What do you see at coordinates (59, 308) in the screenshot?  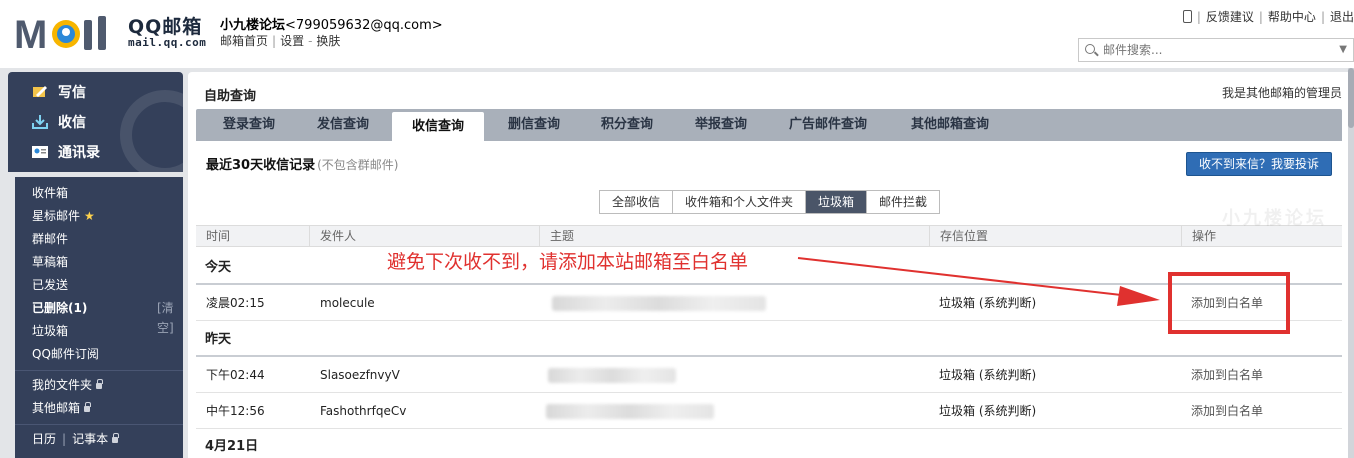 I see `sidebar-item-deleted: 已删除(1)` at bounding box center [59, 308].